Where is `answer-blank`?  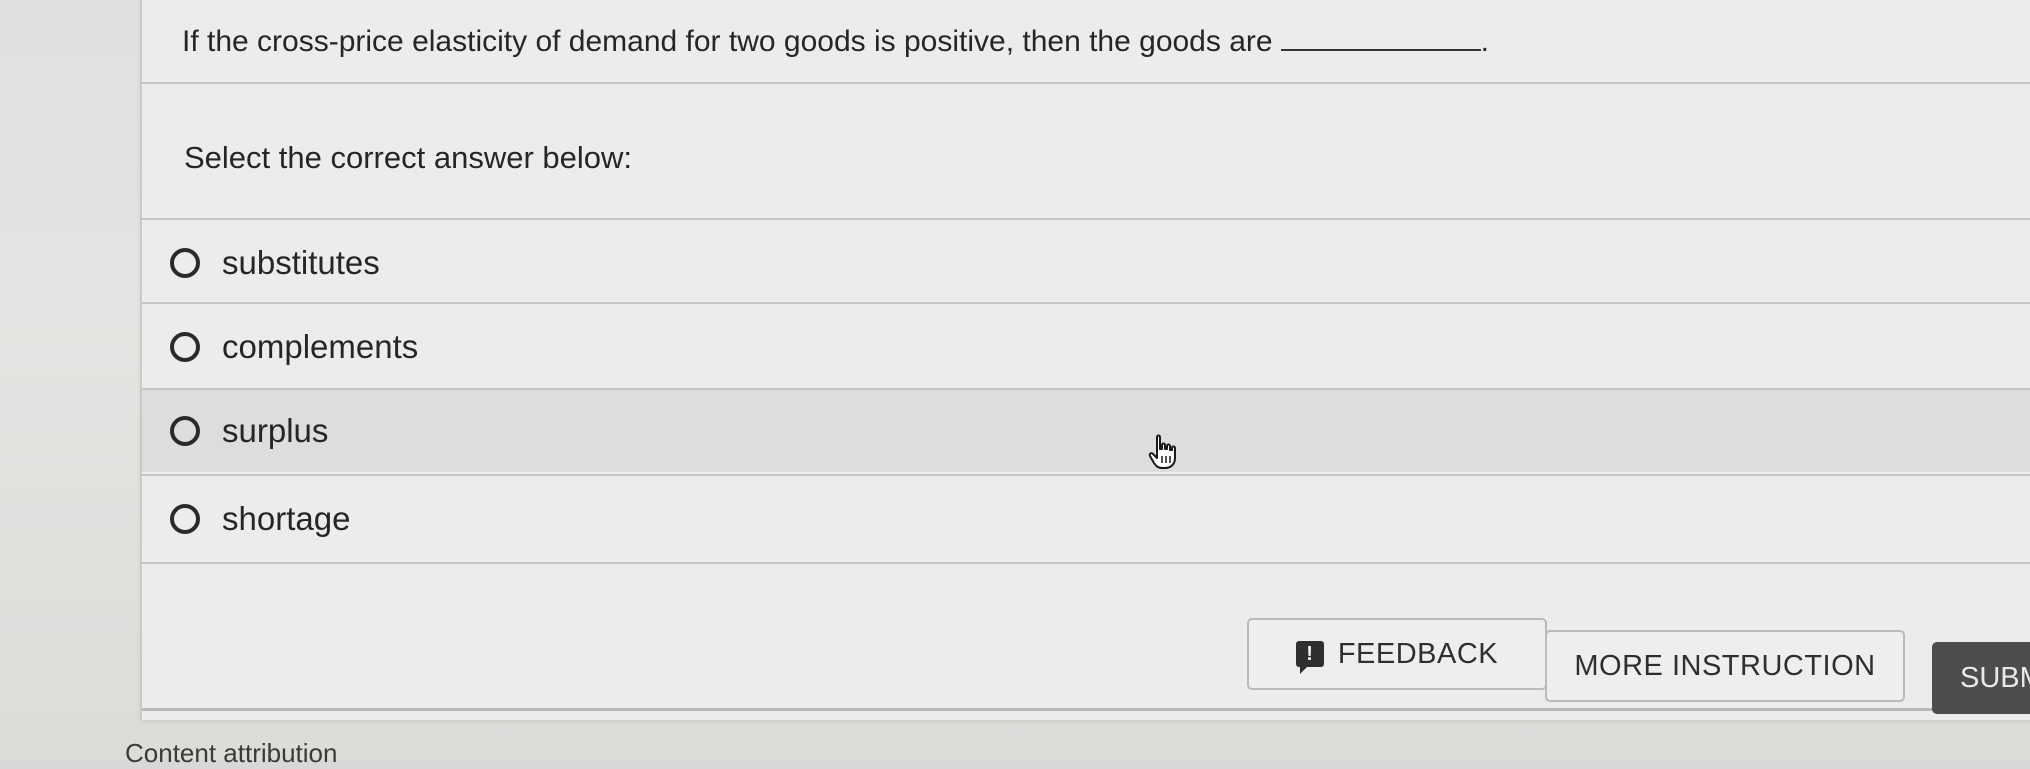 answer-blank is located at coordinates (1380, 37).